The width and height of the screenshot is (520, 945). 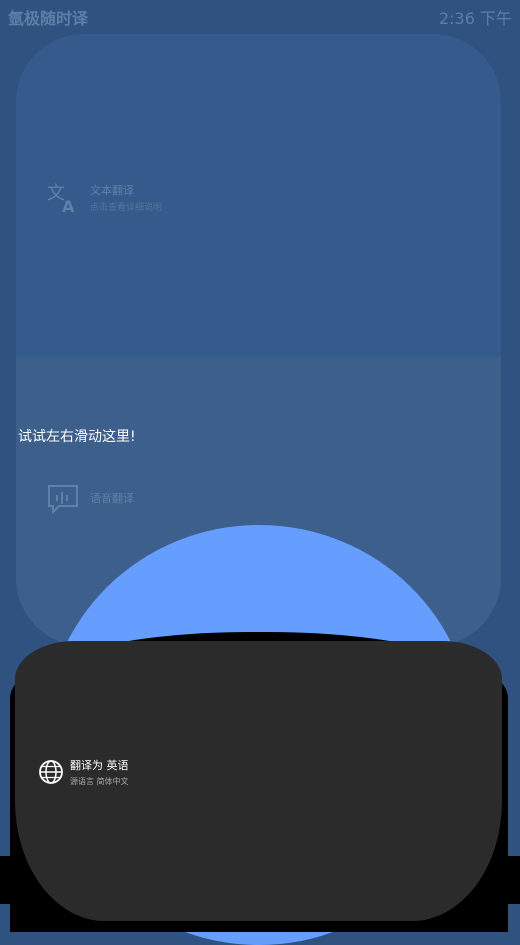 What do you see at coordinates (89, 499) in the screenshot?
I see `voice-translate-option: 语音翻译` at bounding box center [89, 499].